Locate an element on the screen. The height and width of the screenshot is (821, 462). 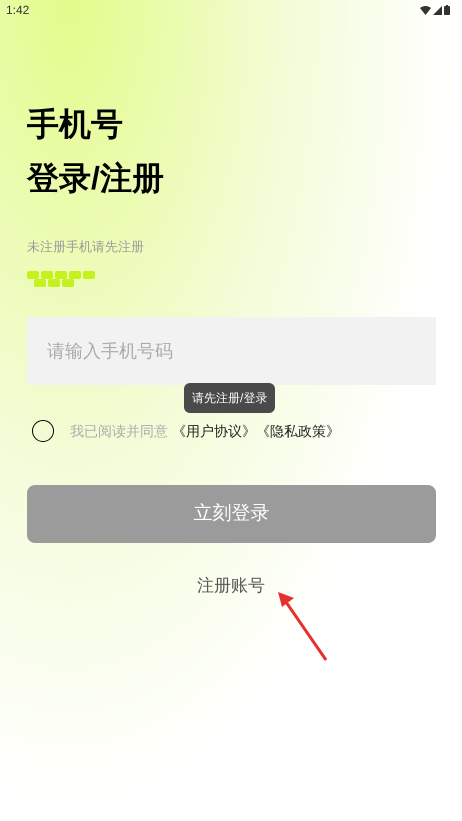
register-link: 注册账号 is located at coordinates (231, 585).